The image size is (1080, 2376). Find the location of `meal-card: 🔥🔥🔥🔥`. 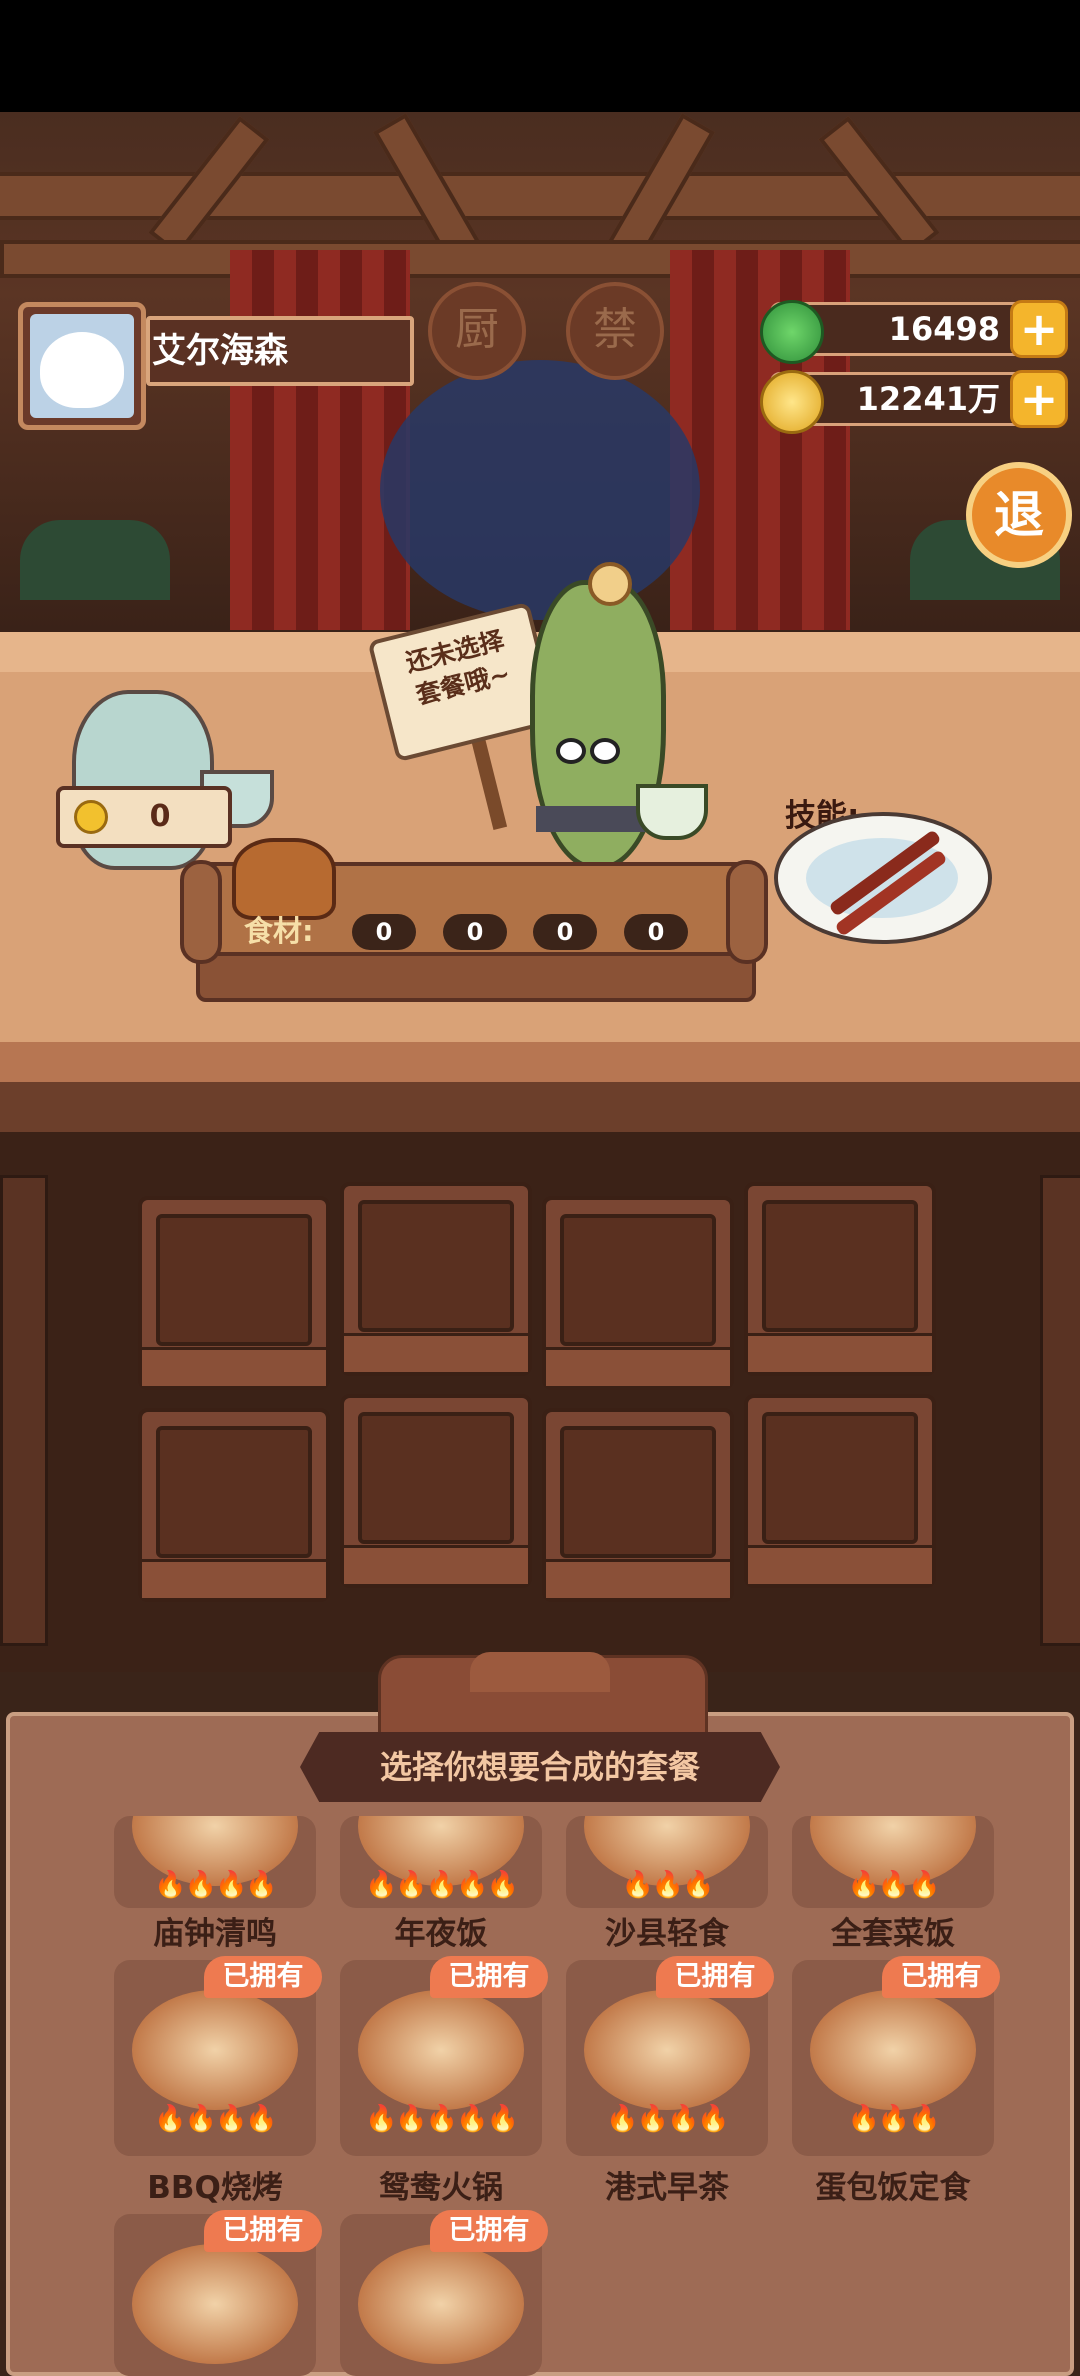

meal-card: 🔥🔥🔥🔥 is located at coordinates (215, 1862).